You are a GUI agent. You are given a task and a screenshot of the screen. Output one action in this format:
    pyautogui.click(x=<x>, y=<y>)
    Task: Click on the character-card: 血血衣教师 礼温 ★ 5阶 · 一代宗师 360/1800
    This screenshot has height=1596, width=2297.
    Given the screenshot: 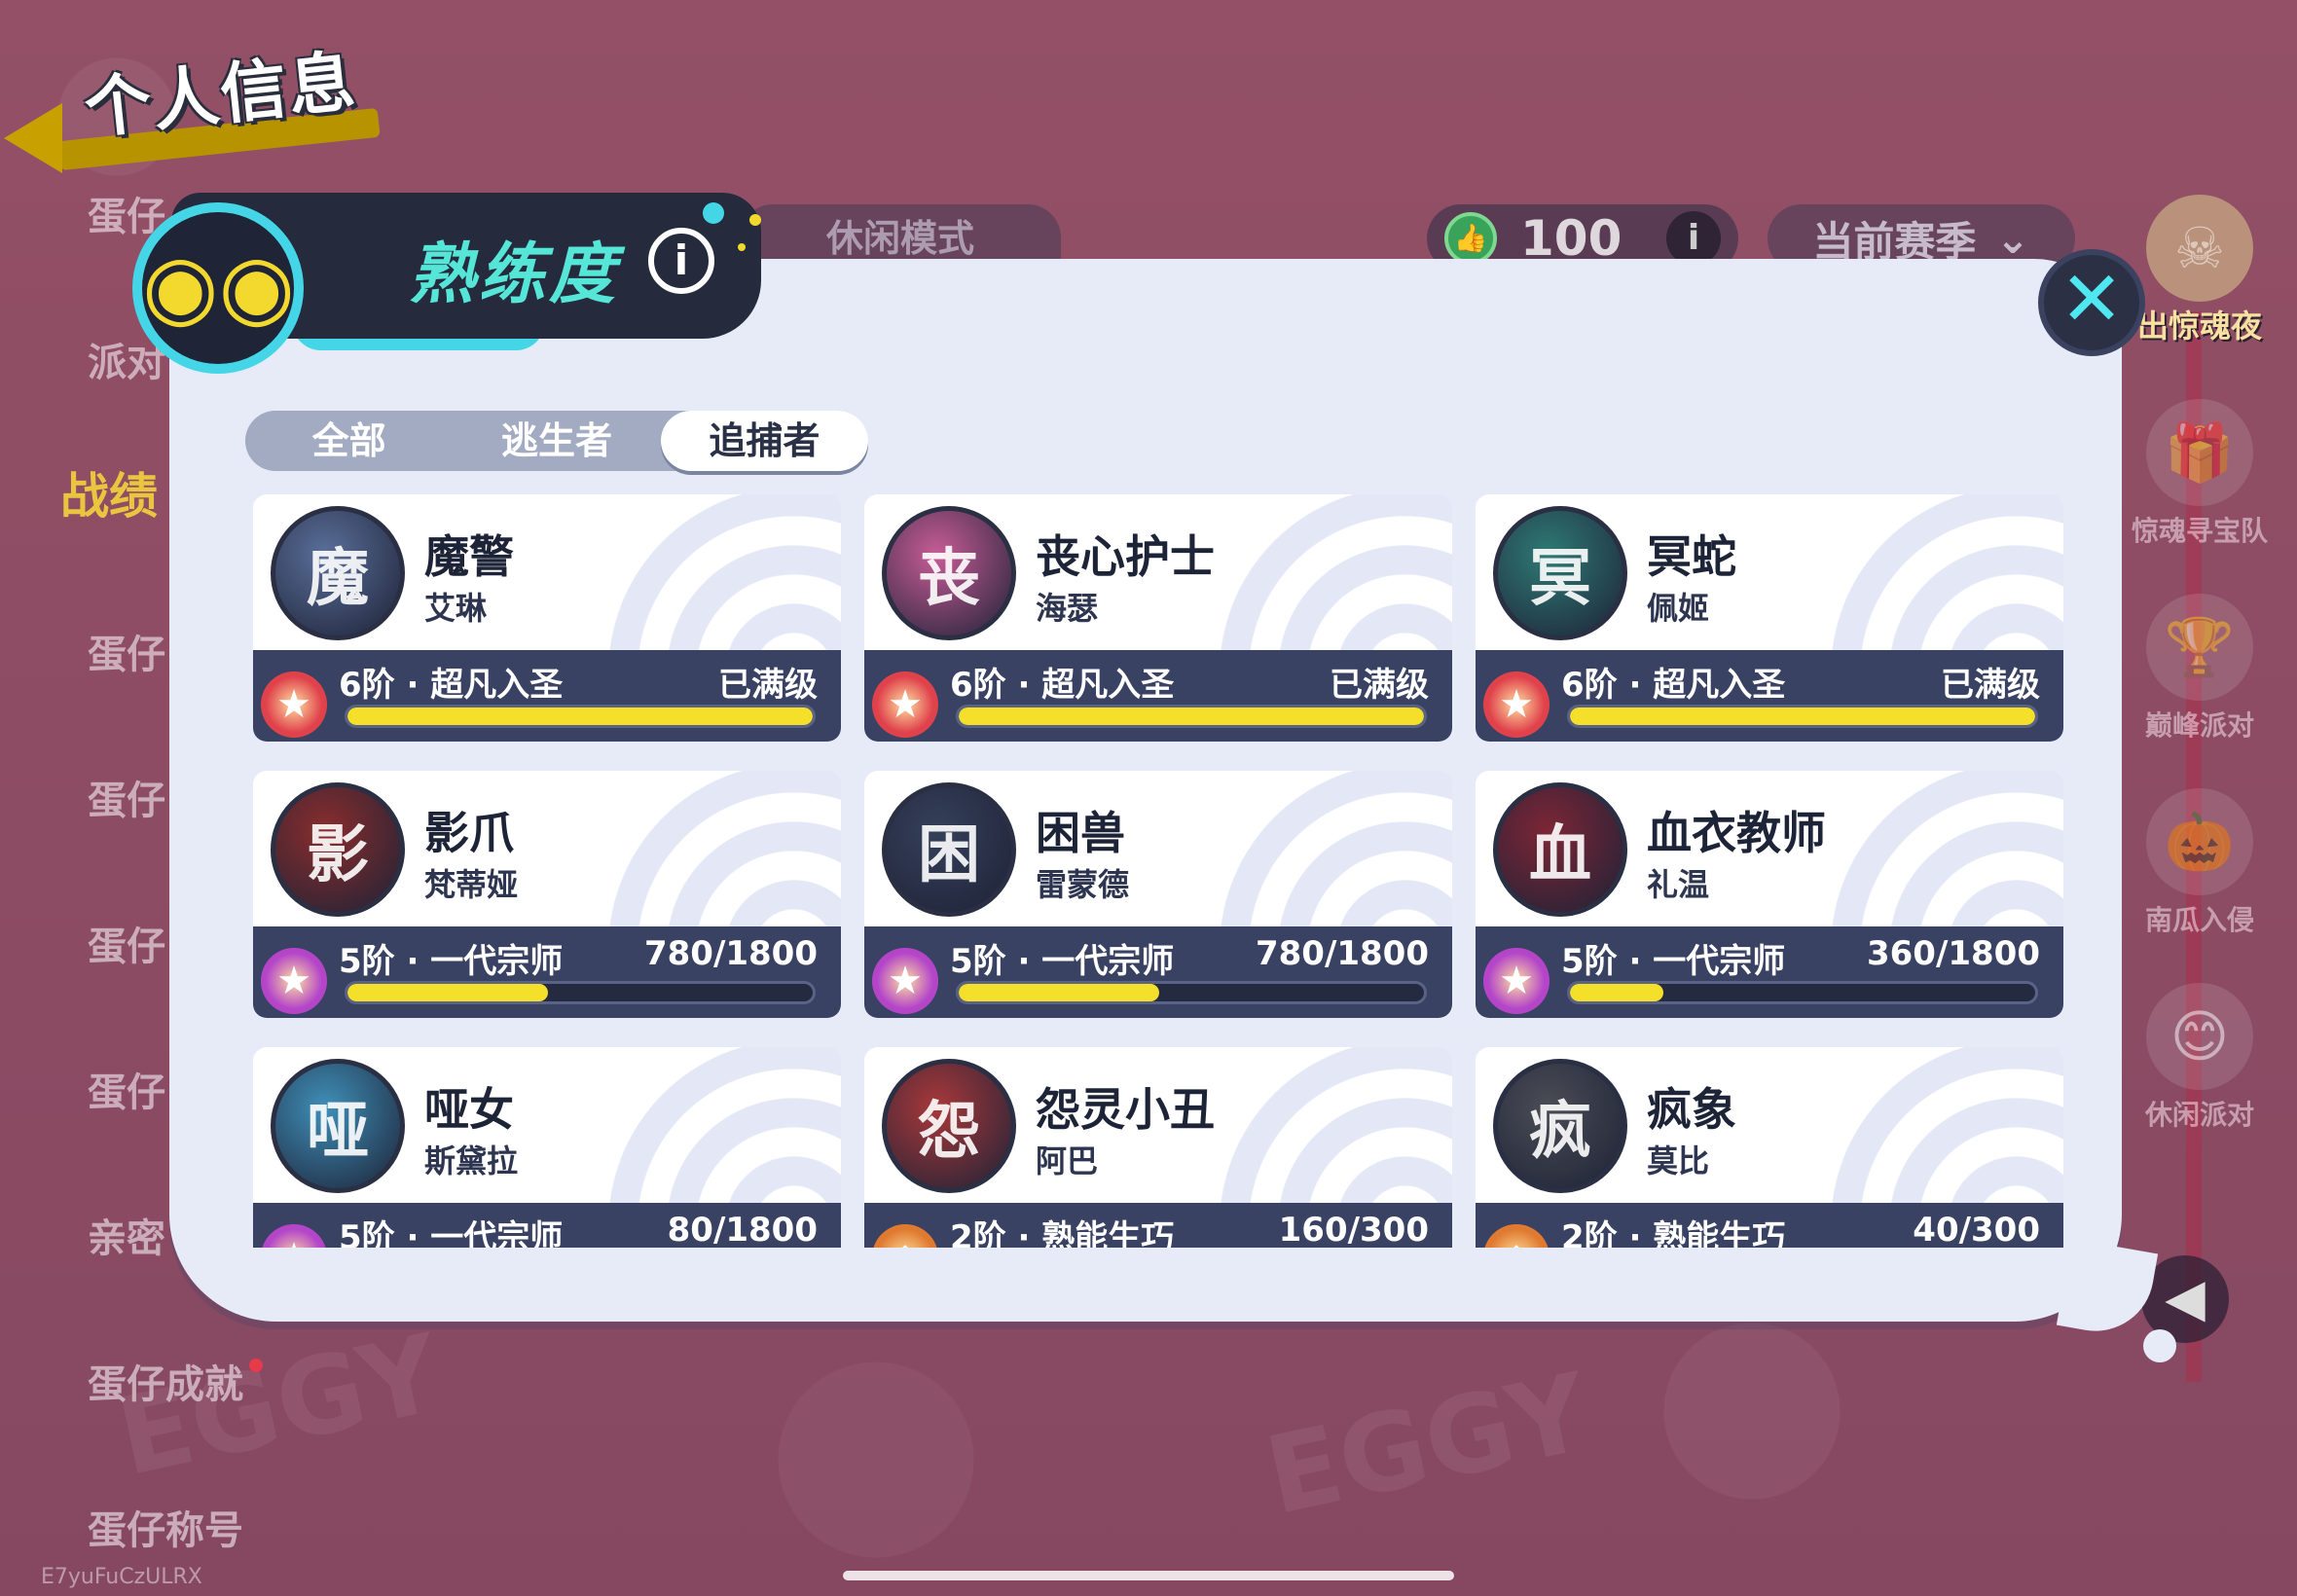 What is the action you would take?
    pyautogui.click(x=1769, y=894)
    